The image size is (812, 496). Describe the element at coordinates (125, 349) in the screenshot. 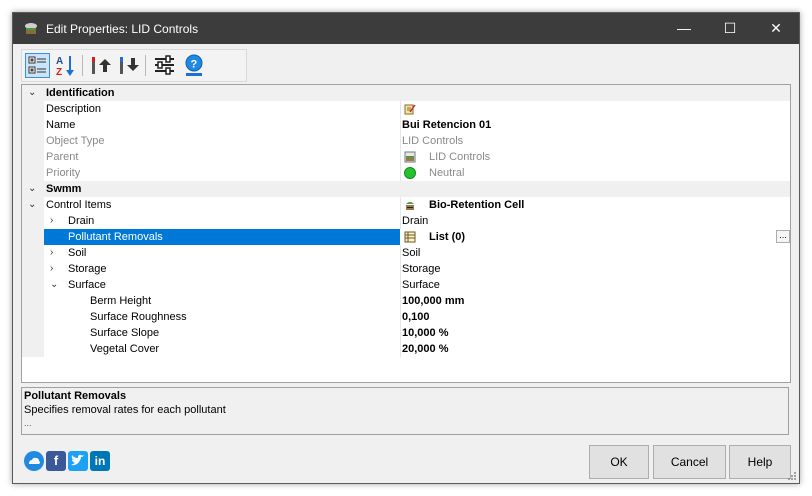

I see `property-name: Vegetal Cover` at that location.